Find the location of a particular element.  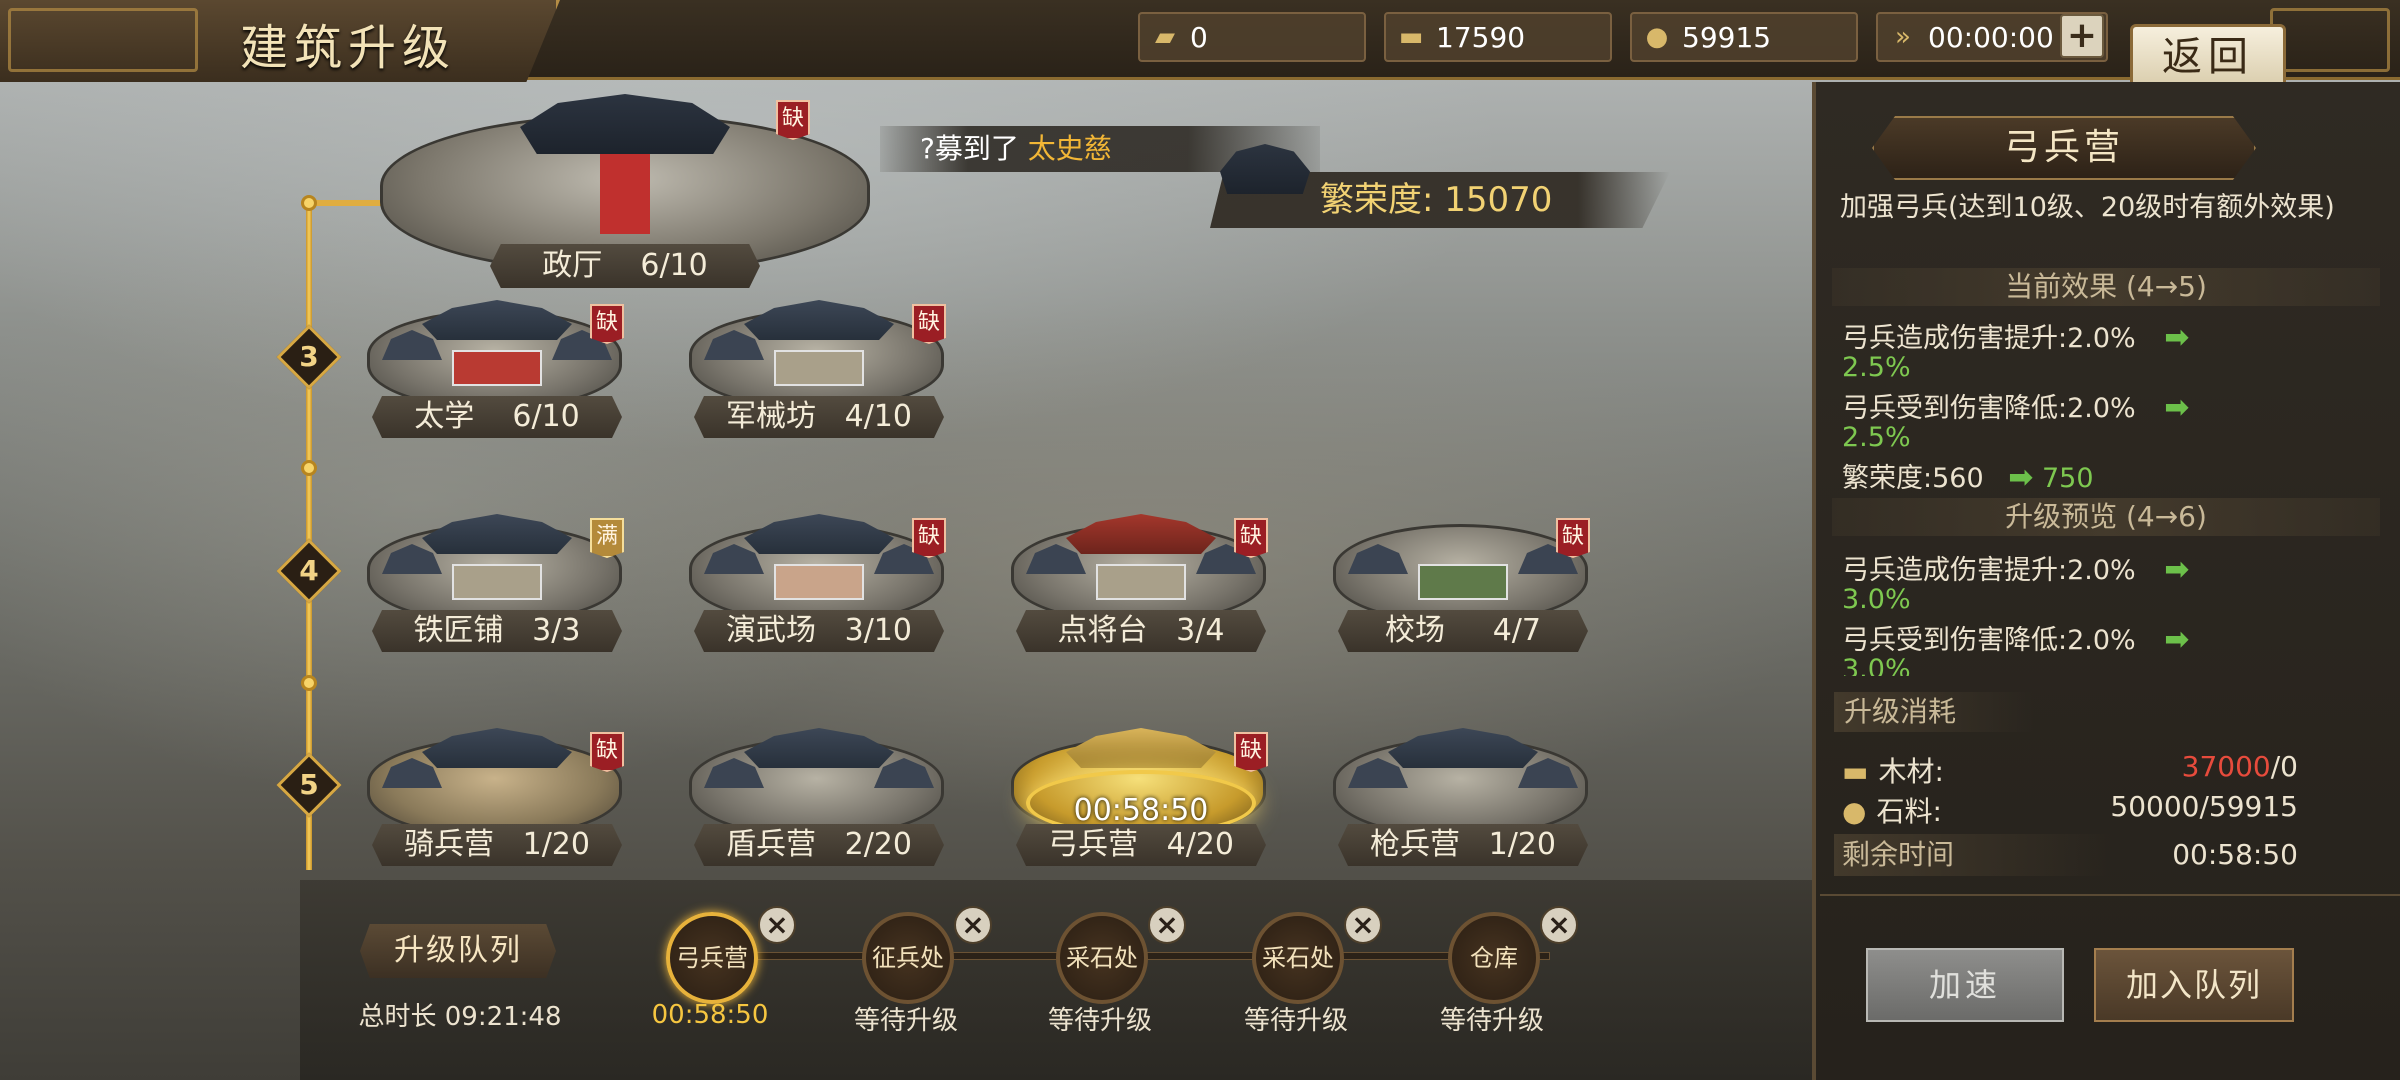

building-label: 政厅 6/10 is located at coordinates (625, 266).